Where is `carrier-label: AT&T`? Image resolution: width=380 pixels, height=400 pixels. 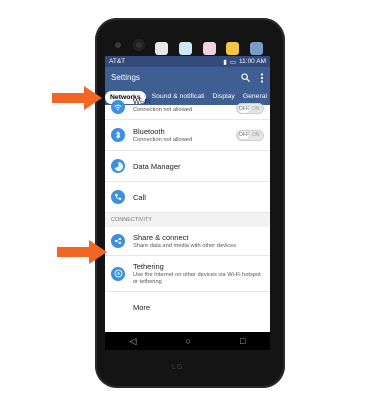 carrier-label: AT&T is located at coordinates (117, 61).